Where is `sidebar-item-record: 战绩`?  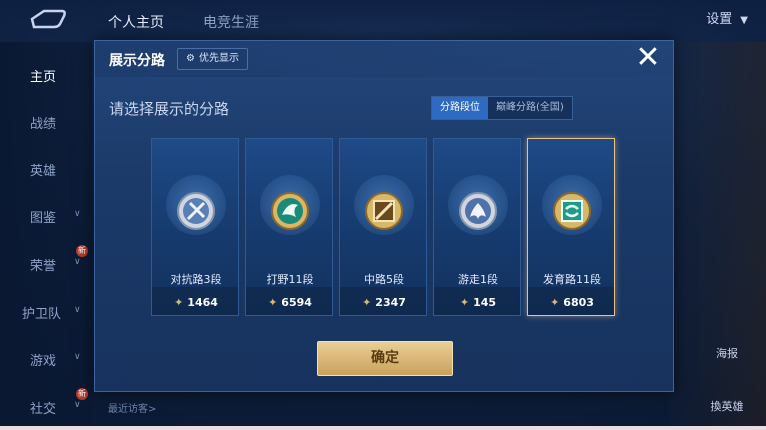 sidebar-item-record: 战绩 is located at coordinates (46, 122).